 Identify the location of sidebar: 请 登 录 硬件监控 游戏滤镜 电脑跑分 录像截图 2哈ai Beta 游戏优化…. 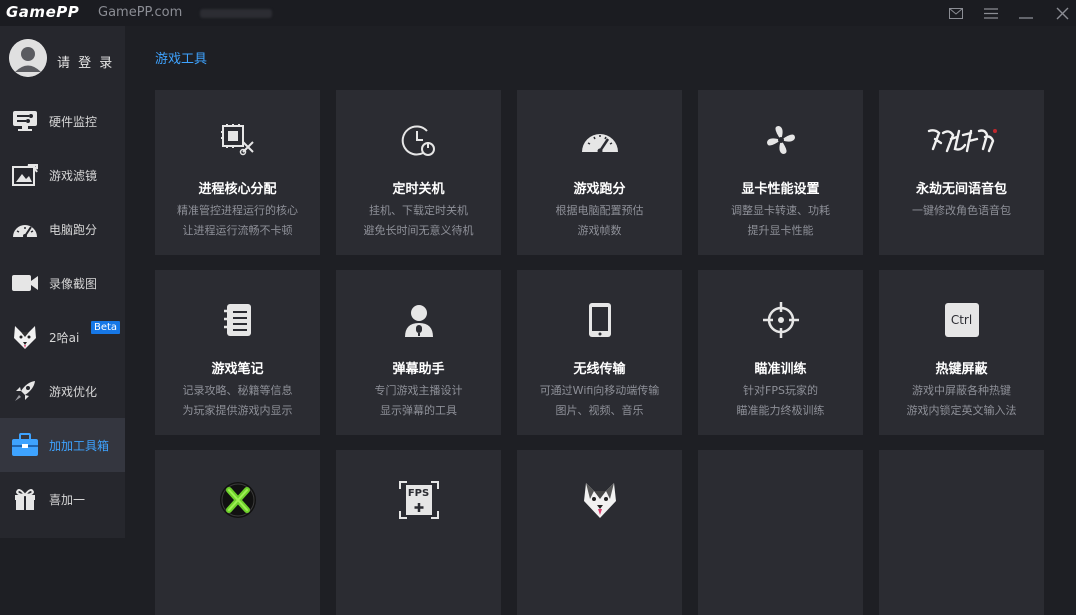
(62, 282).